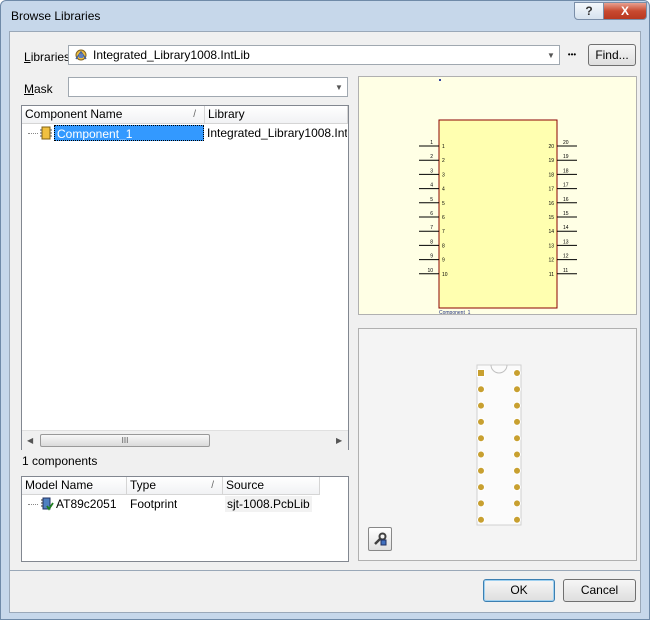 The image size is (650, 620). Describe the element at coordinates (443, 218) in the screenshot. I see `pin-name: 6` at that location.